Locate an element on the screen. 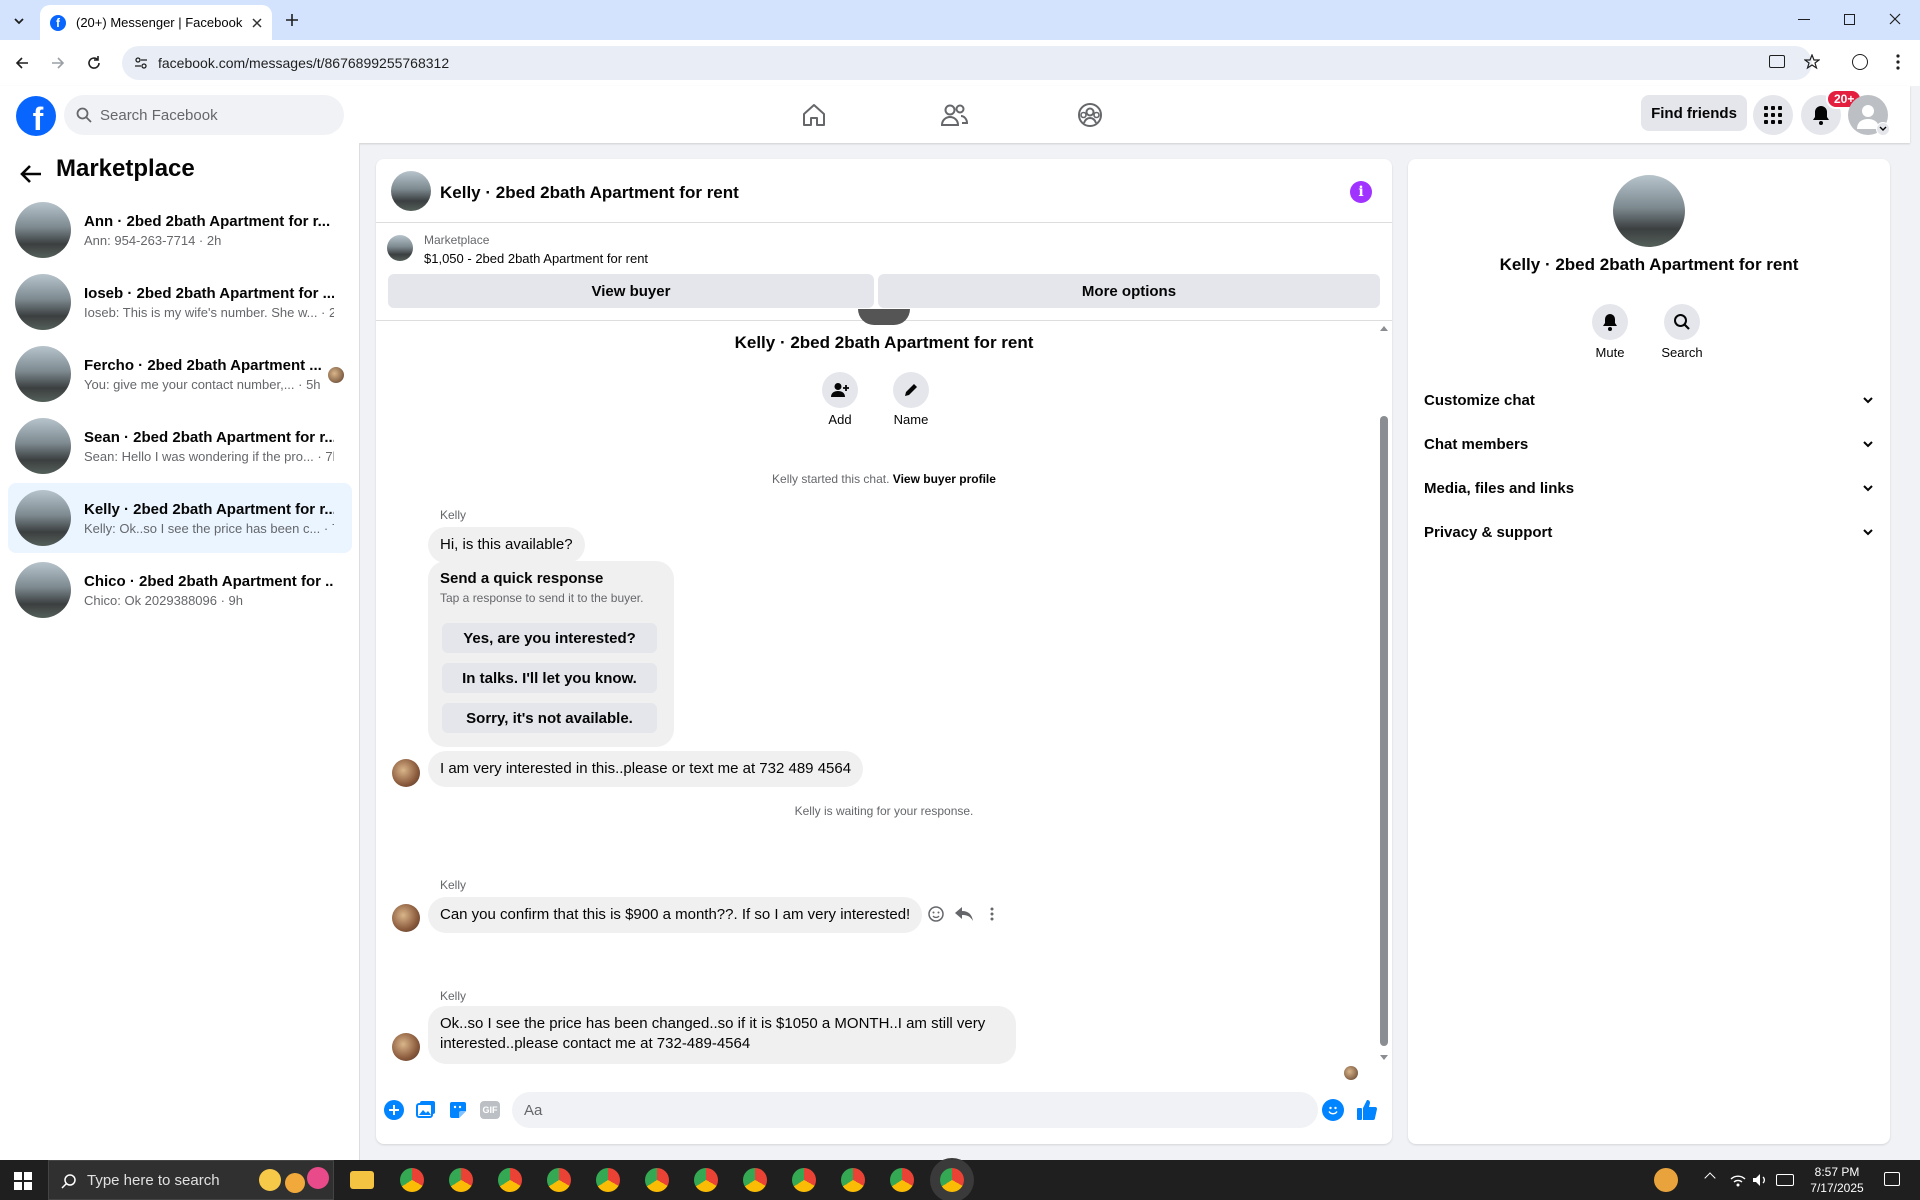  weather-icon is located at coordinates (1666, 1180).